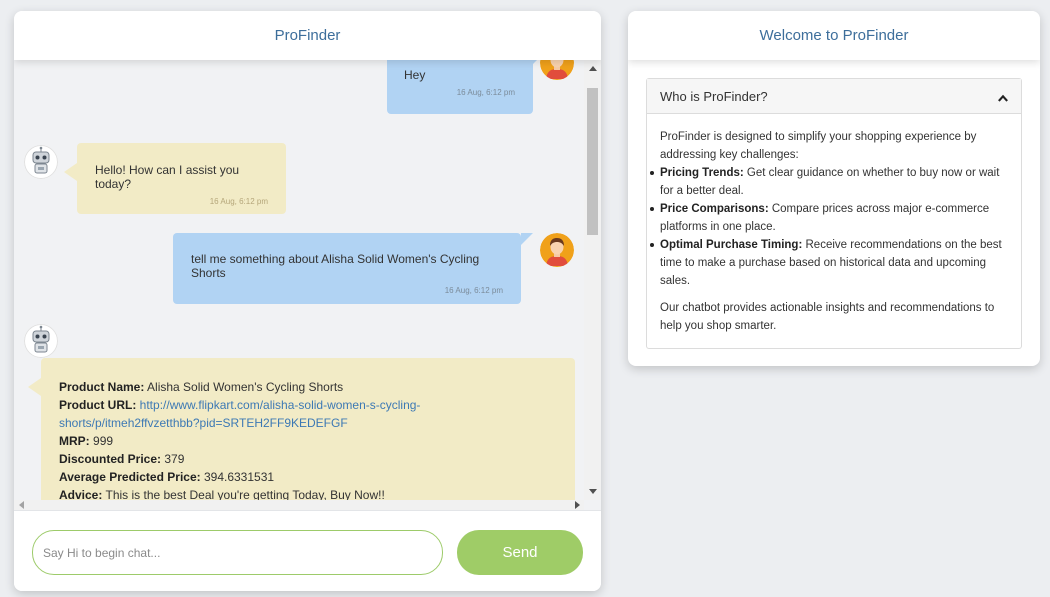  I want to click on user-message: Hey 16 Aug, 6:12 pm, so click(466, 87).